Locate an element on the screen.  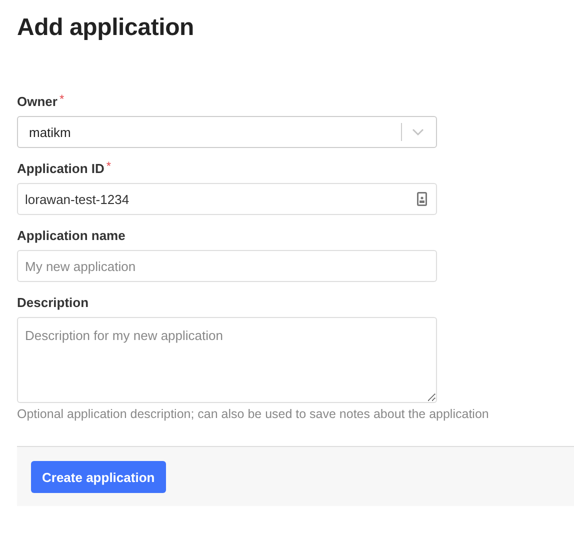
owner-select: matikm is located at coordinates (227, 132).